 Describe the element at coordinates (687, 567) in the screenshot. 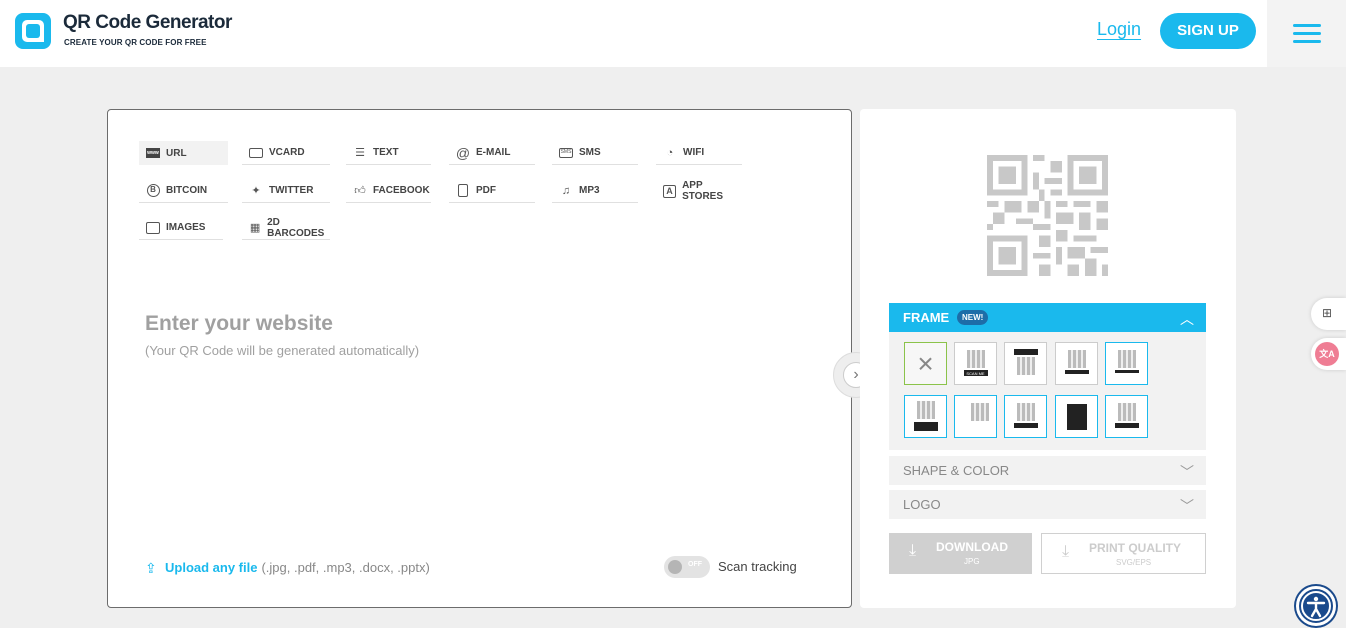

I see `scan-tracking-toggle: OFF` at that location.